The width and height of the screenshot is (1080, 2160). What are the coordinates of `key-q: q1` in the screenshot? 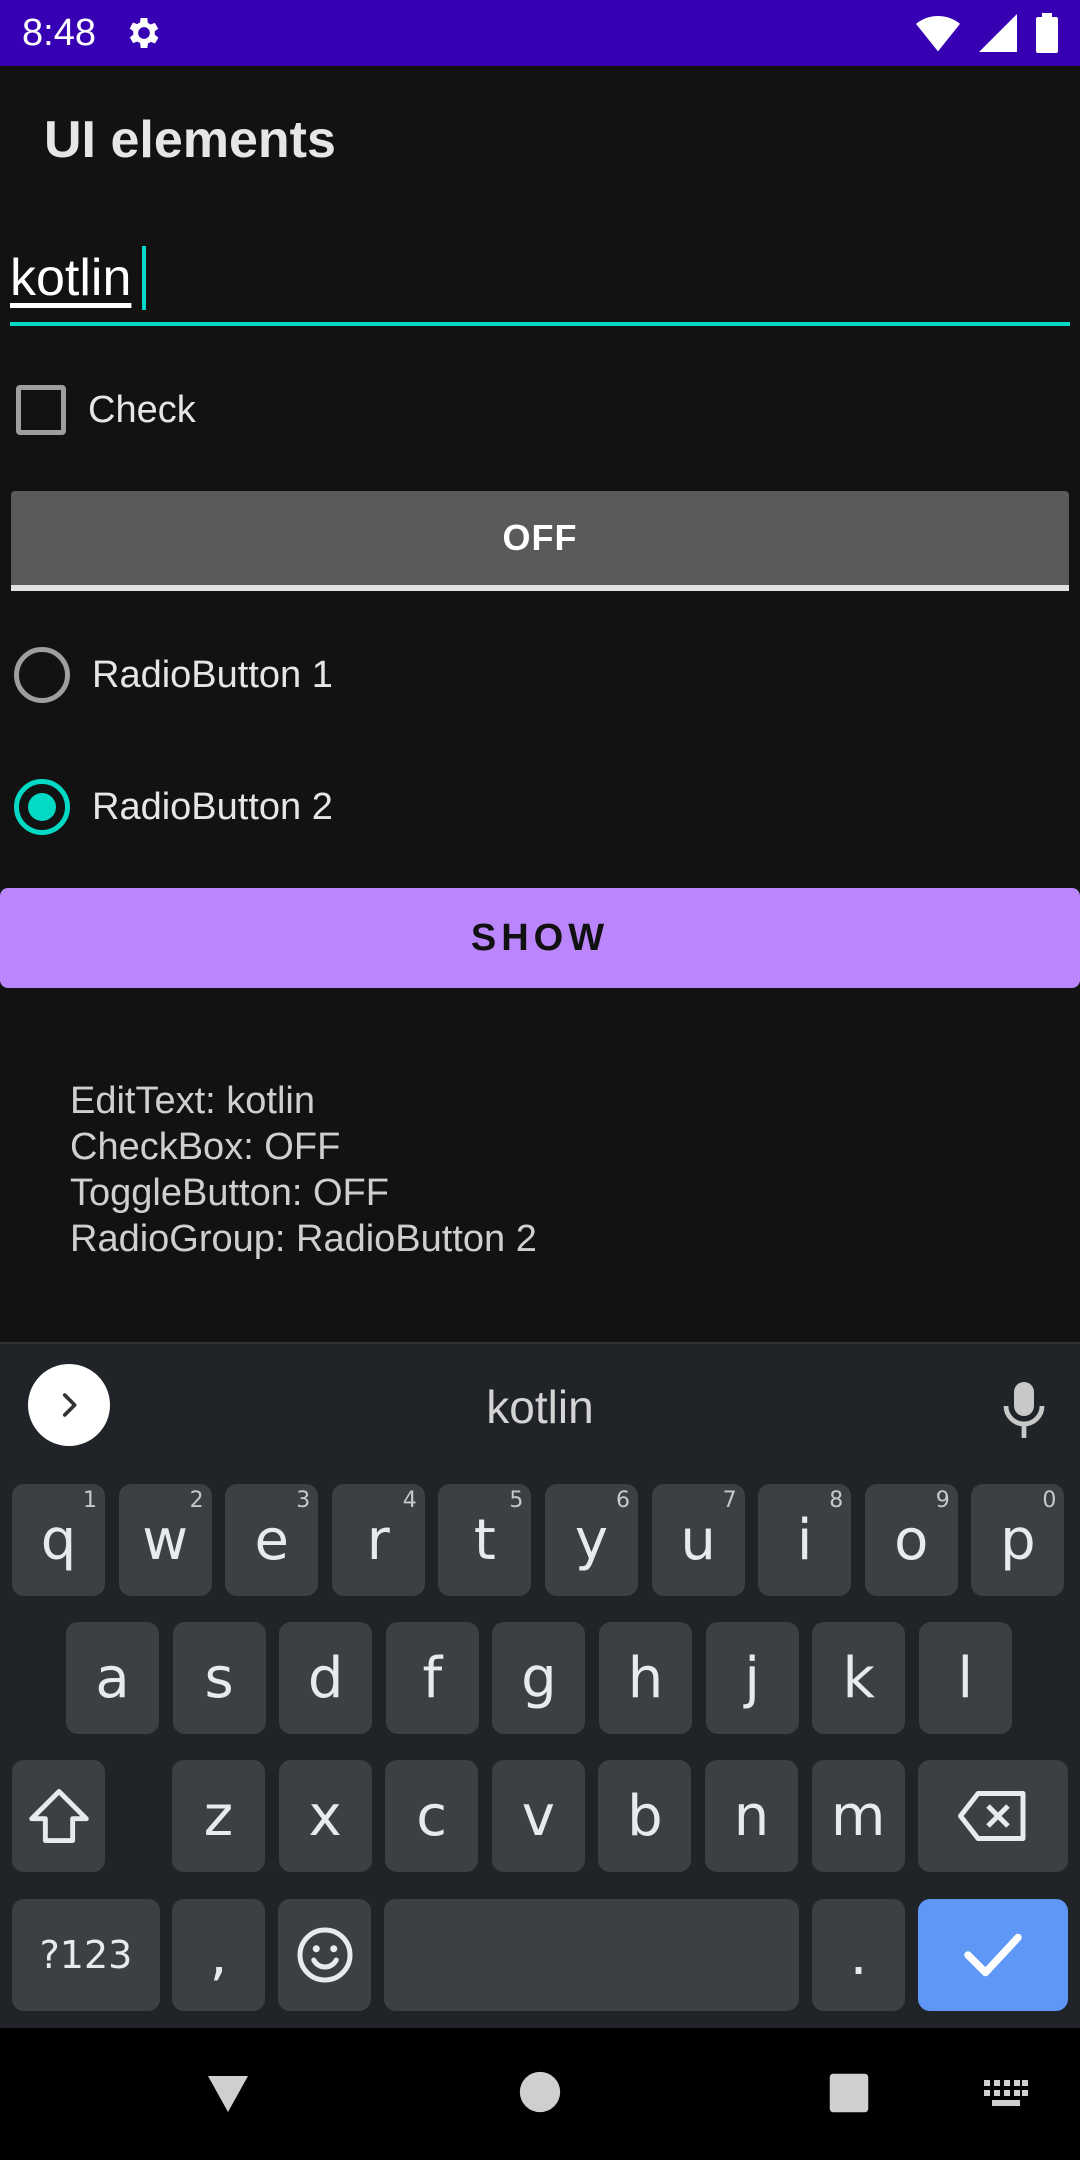 It's located at (58, 1540).